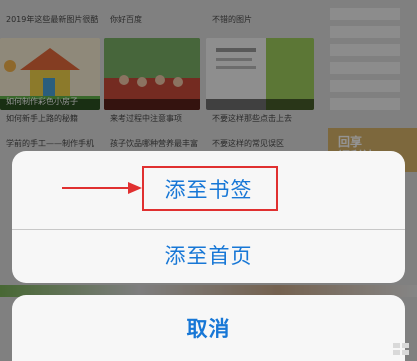 The width and height of the screenshot is (417, 361). I want to click on add-home-button: 添至首页, so click(208, 256).